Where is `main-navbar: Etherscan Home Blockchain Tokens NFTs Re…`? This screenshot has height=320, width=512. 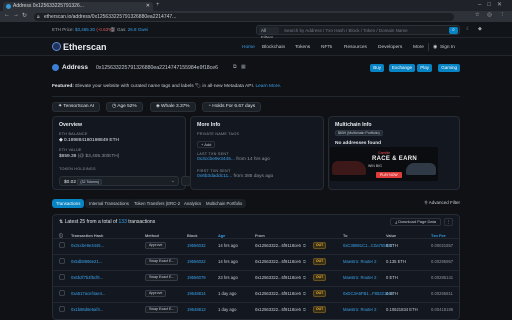 main-navbar: Etherscan Home Blockchain Tokens NFTs Re… is located at coordinates (256, 47).